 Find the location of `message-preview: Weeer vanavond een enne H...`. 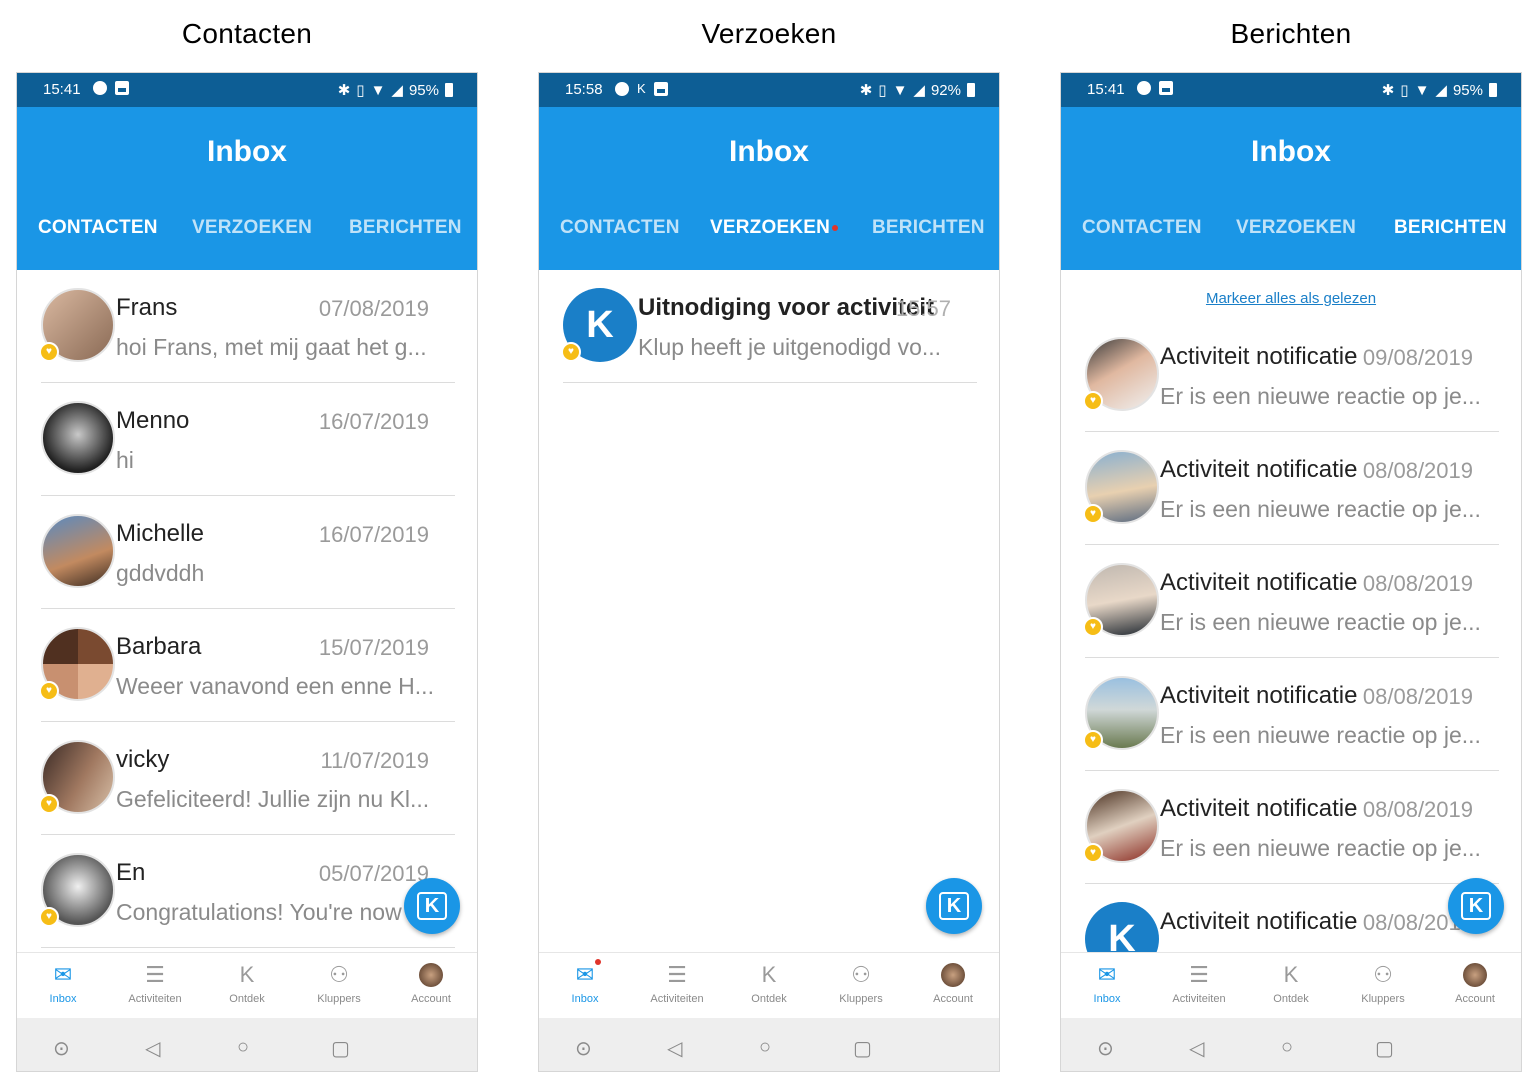

message-preview: Weeer vanavond een enne H... is located at coordinates (275, 686).